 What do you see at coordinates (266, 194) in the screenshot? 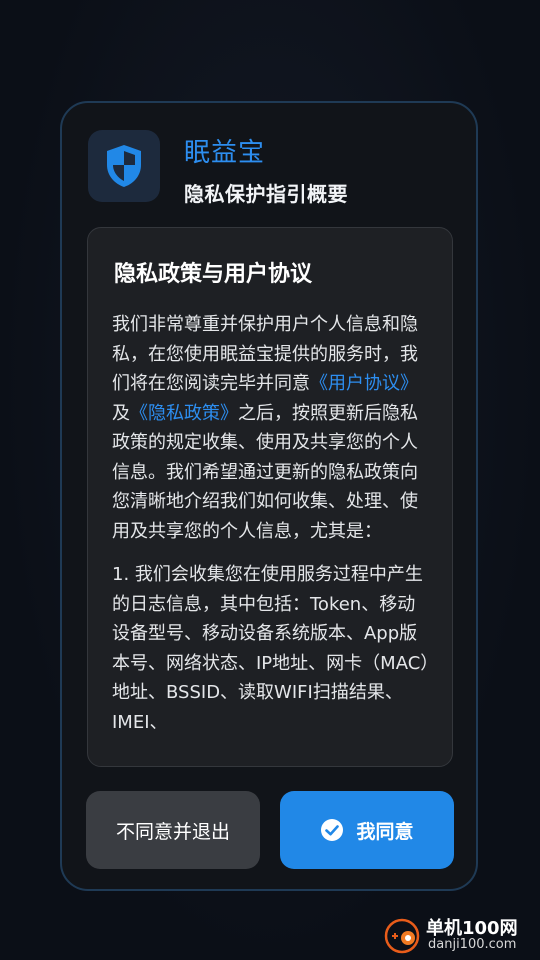
I see `dialog-subtitle: 隐私保护指引概要` at bounding box center [266, 194].